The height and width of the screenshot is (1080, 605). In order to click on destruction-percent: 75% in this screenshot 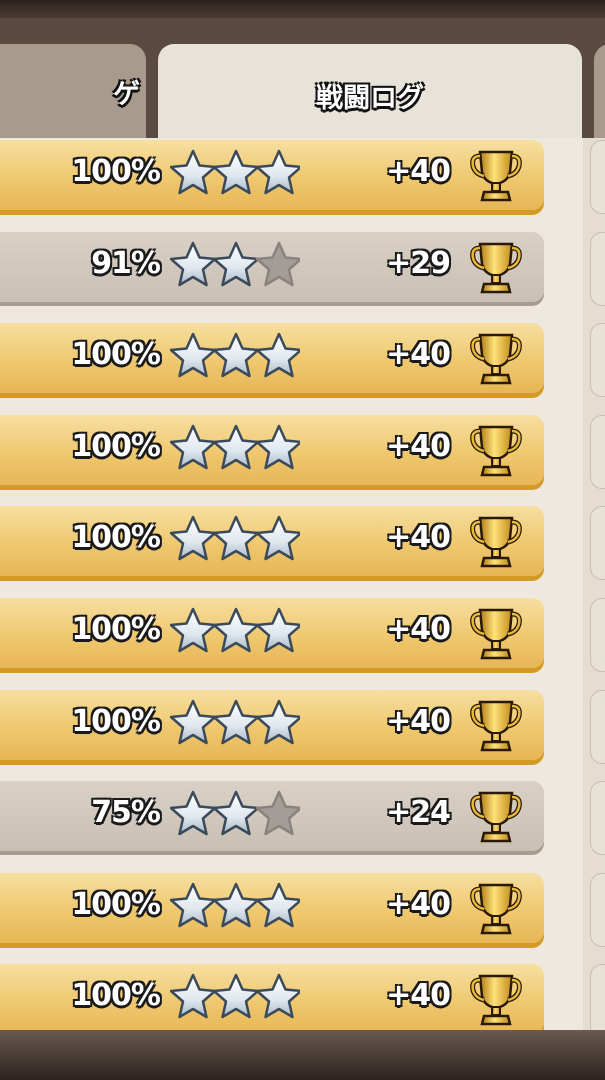, I will do `click(126, 812)`.